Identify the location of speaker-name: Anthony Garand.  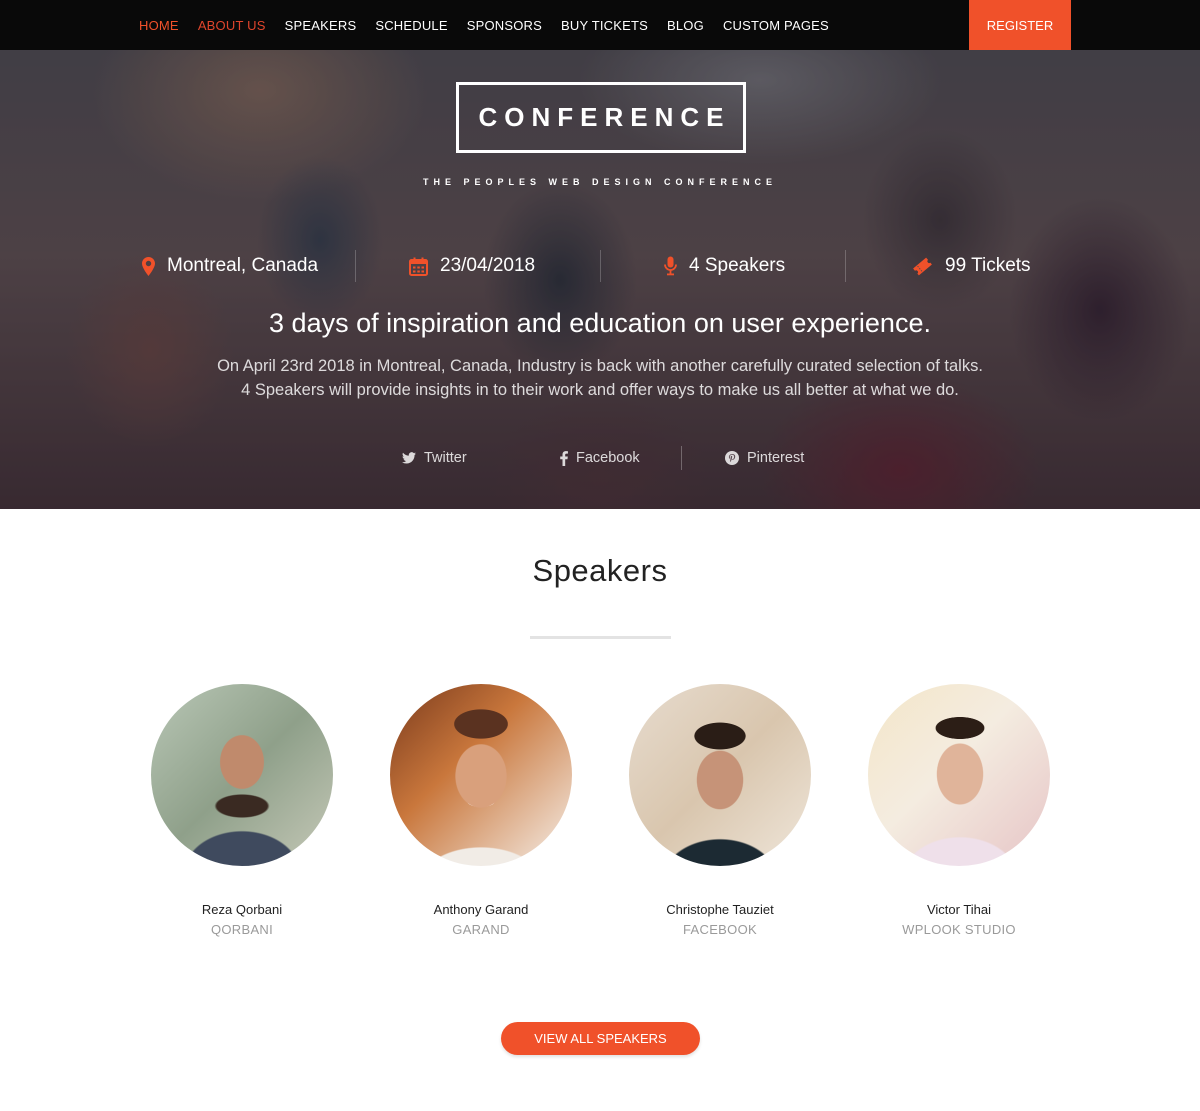
(481, 909).